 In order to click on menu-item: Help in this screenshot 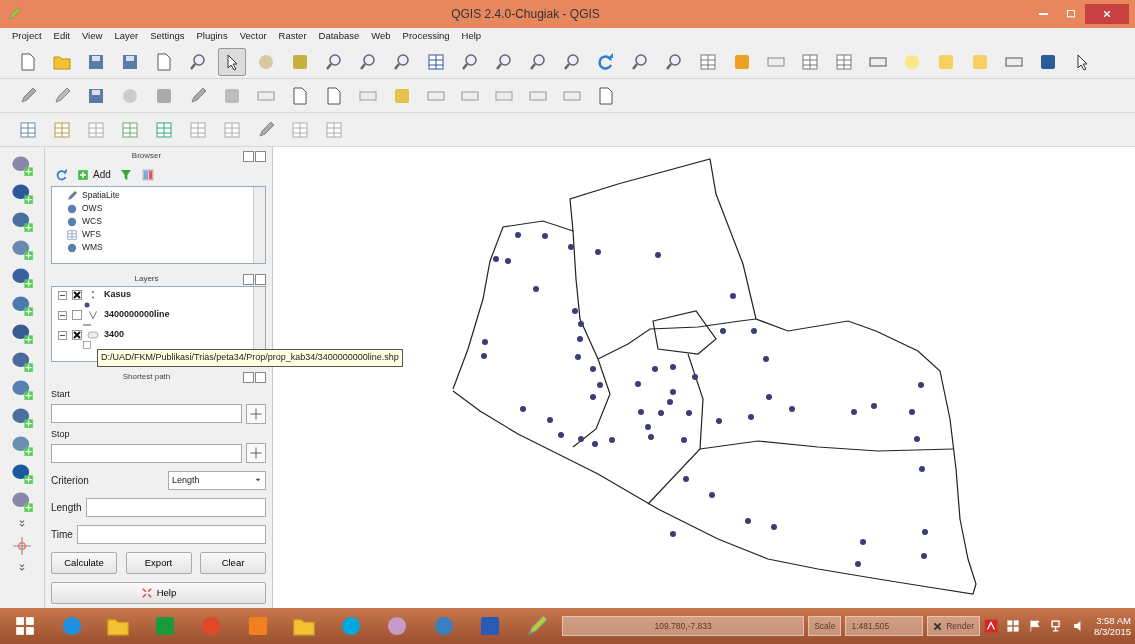, I will do `click(471, 36)`.